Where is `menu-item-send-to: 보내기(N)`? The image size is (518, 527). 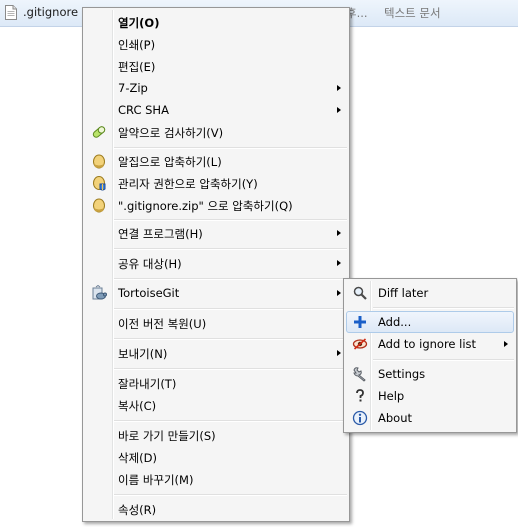 menu-item-send-to: 보내기(N) is located at coordinates (216, 353).